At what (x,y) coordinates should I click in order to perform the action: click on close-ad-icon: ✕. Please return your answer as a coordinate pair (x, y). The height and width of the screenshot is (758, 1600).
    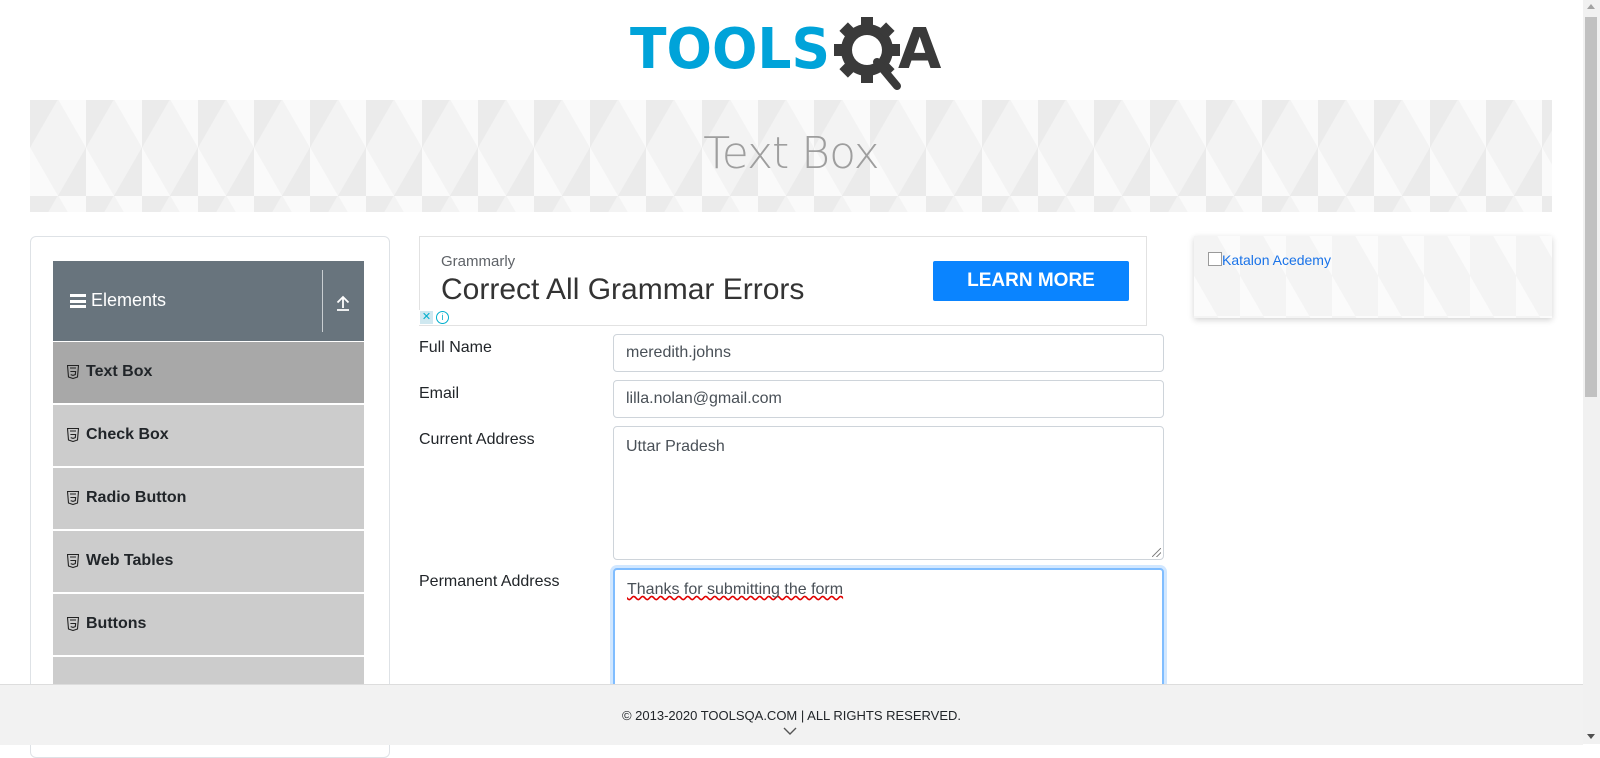
    Looking at the image, I should click on (426, 317).